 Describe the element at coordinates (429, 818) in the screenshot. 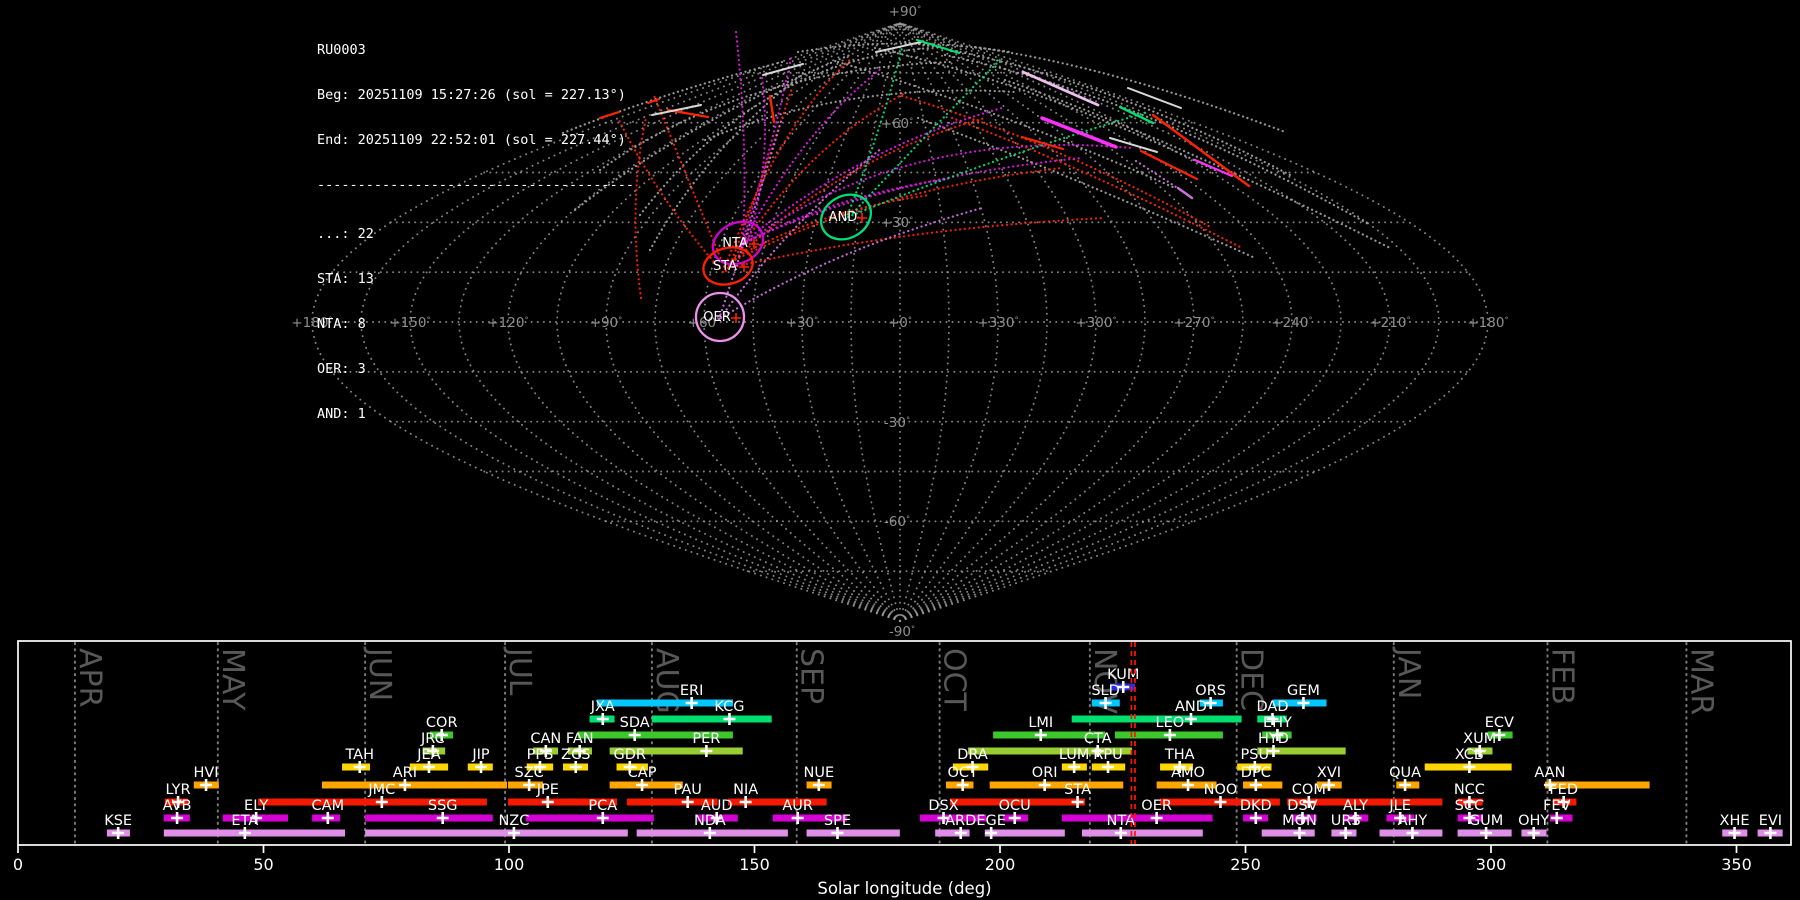

I see `shower-bar-SSG` at that location.